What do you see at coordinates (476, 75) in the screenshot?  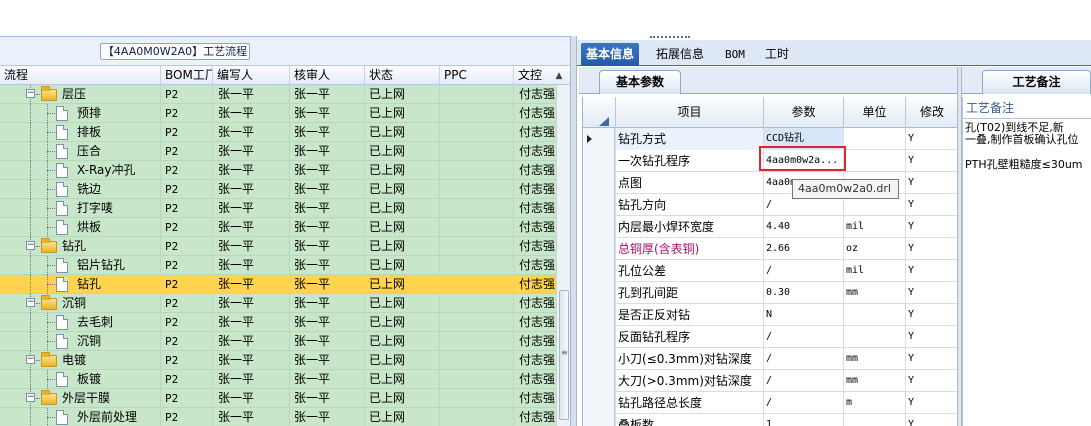 I see `col-header-ppc: PPC` at bounding box center [476, 75].